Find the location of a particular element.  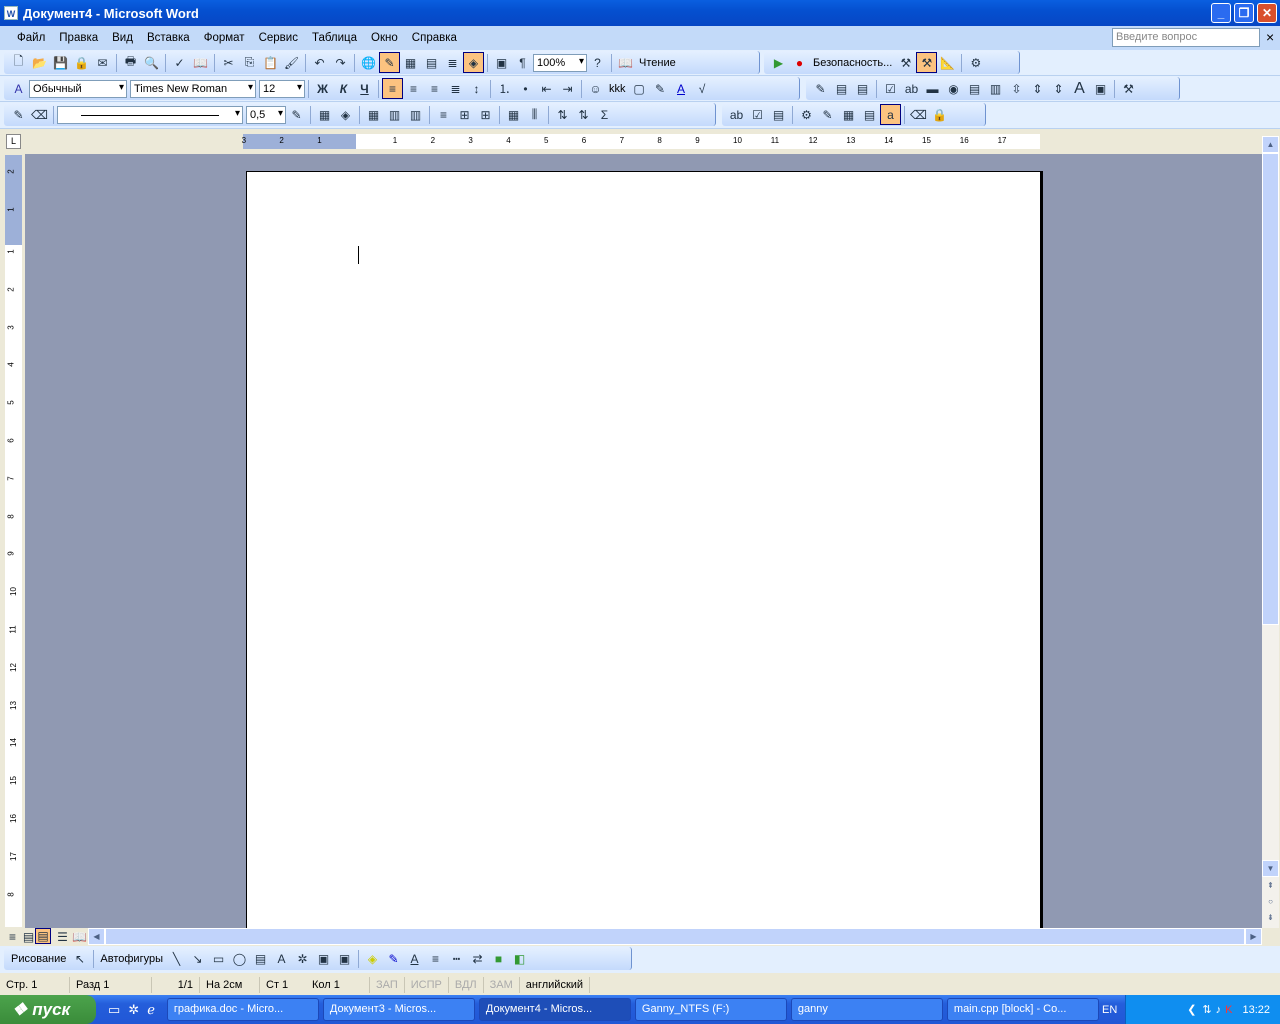

shading-field-icon: a is located at coordinates (890, 114).